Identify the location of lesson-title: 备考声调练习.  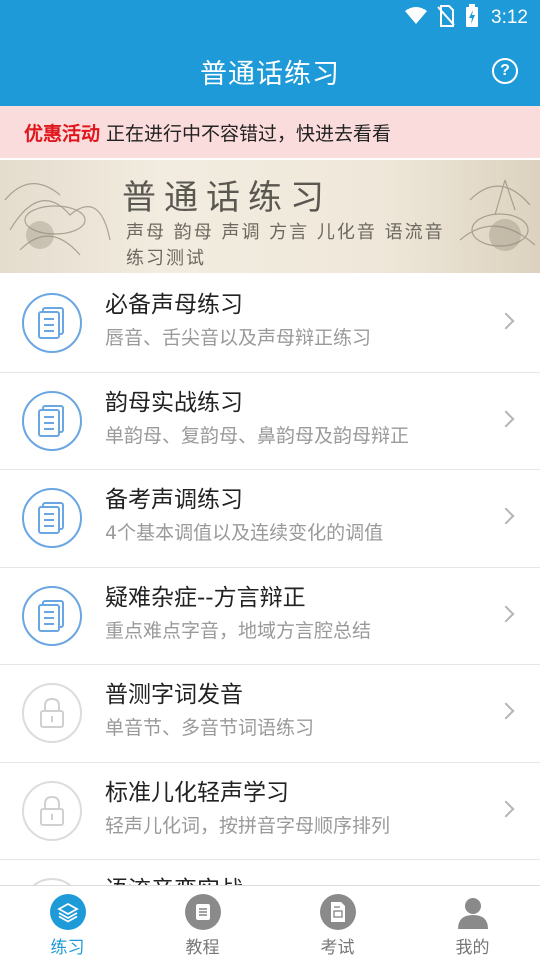
(174, 500).